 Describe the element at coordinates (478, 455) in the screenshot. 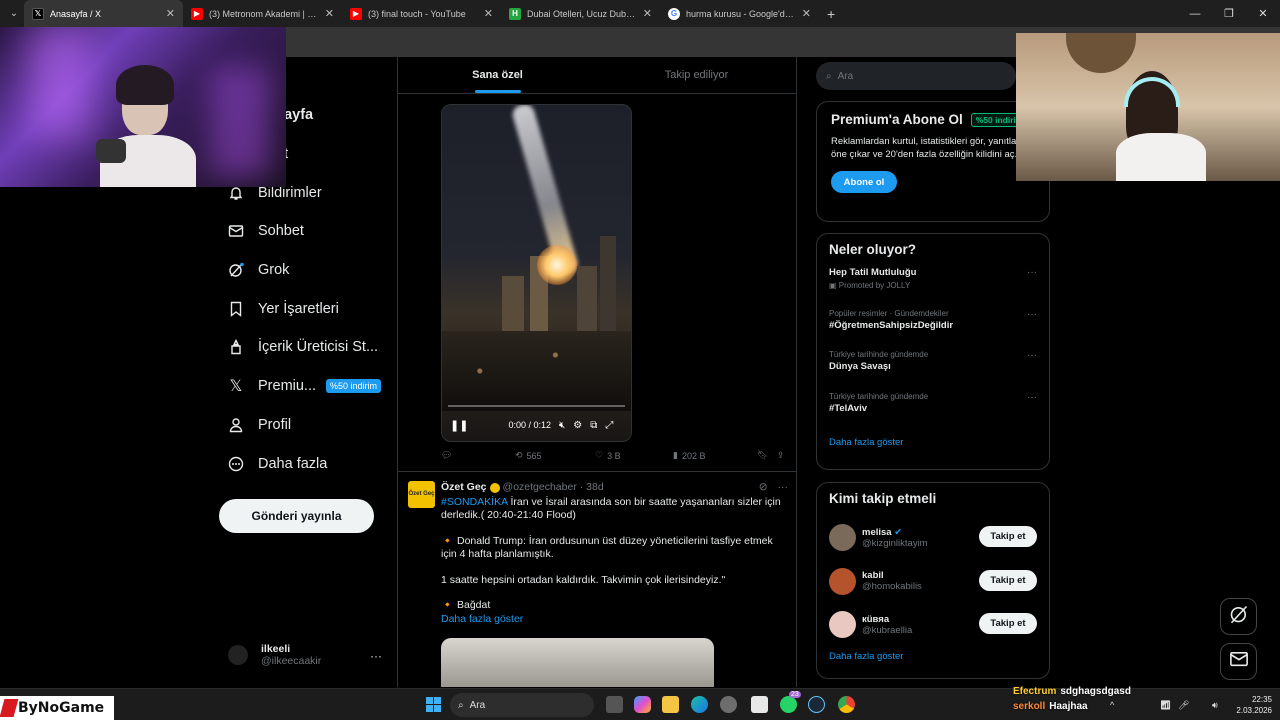

I see `reply-icon: 💬︎` at that location.